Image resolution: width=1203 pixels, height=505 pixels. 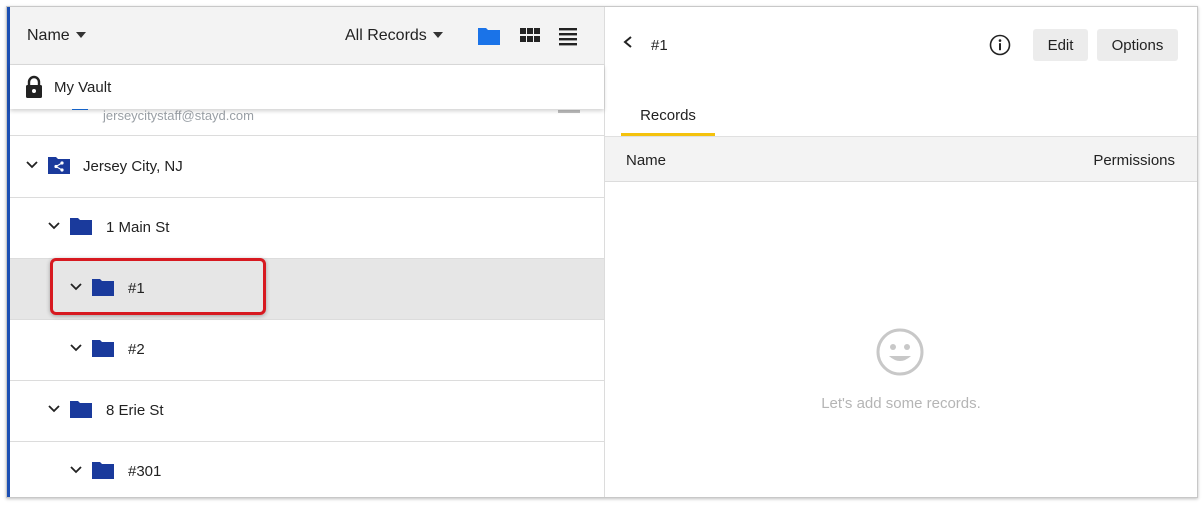 I want to click on tree-row-8-erie-st: 8 Erie St, so click(x=307, y=411).